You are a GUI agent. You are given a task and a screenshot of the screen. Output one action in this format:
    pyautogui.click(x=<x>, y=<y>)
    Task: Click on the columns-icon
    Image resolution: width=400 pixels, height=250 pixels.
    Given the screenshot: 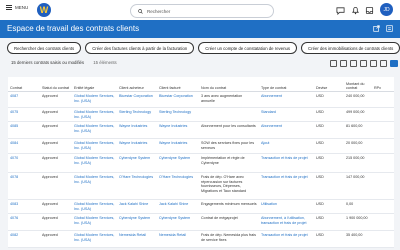 What is the action you would take?
    pyautogui.click(x=363, y=63)
    